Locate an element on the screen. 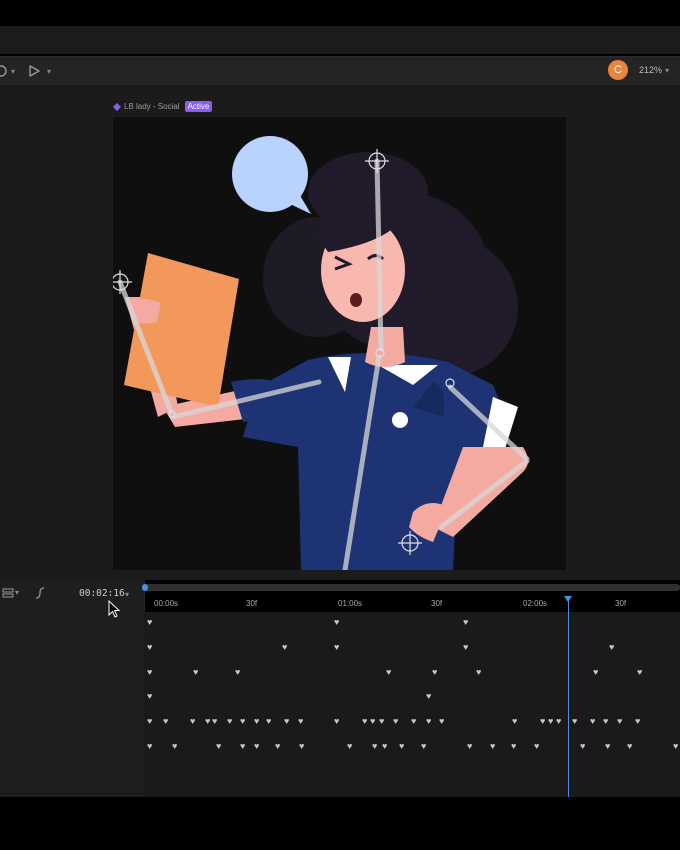 This screenshot has height=850, width=680. current-time: 00:02:16 is located at coordinates (102, 593).